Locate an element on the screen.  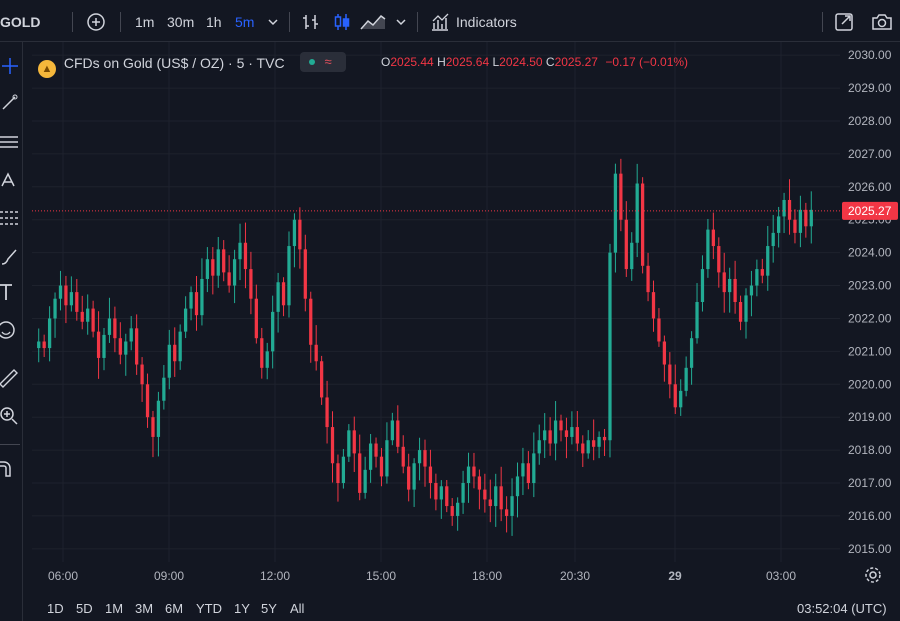
price-tick-label: 2017.00 is located at coordinates (870, 483).